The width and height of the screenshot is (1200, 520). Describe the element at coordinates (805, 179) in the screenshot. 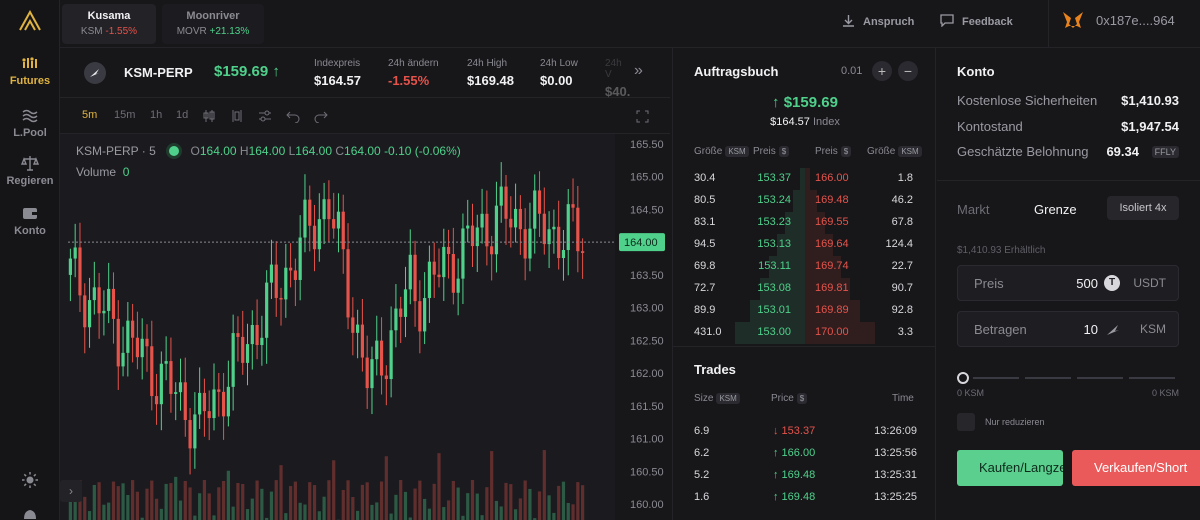

I see `orderbook-row: 30.4 153.37 166.00 1.8` at that location.